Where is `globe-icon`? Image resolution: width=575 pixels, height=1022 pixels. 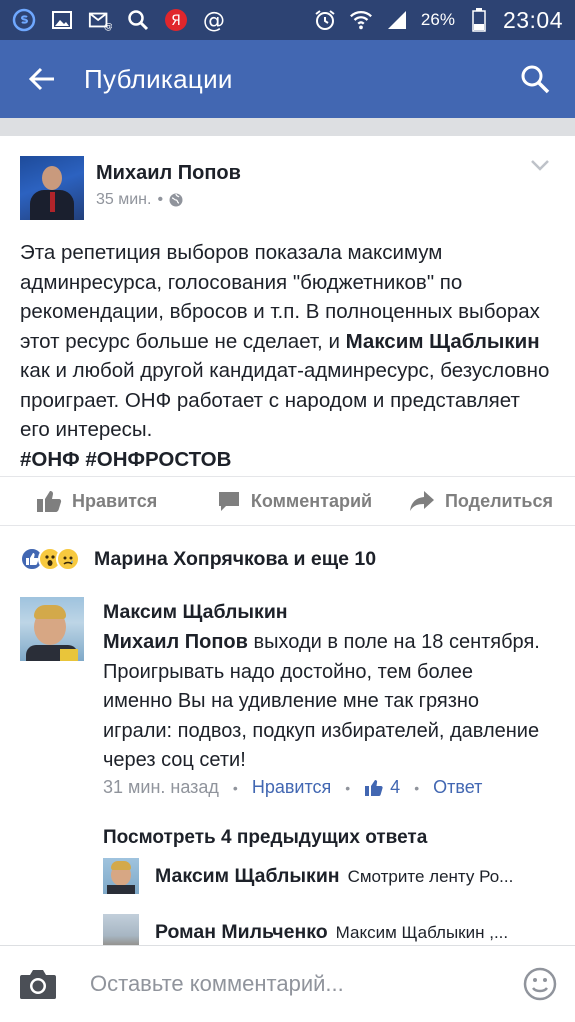 globe-icon is located at coordinates (176, 200).